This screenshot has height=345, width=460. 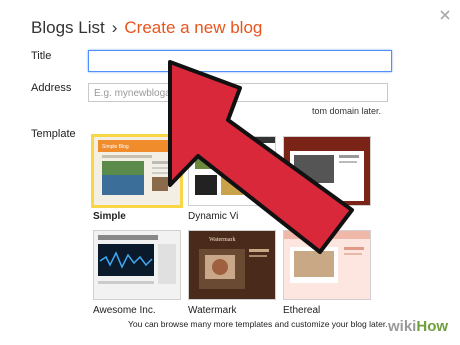 I want to click on address-hint: tom domain later., so click(x=347, y=111).